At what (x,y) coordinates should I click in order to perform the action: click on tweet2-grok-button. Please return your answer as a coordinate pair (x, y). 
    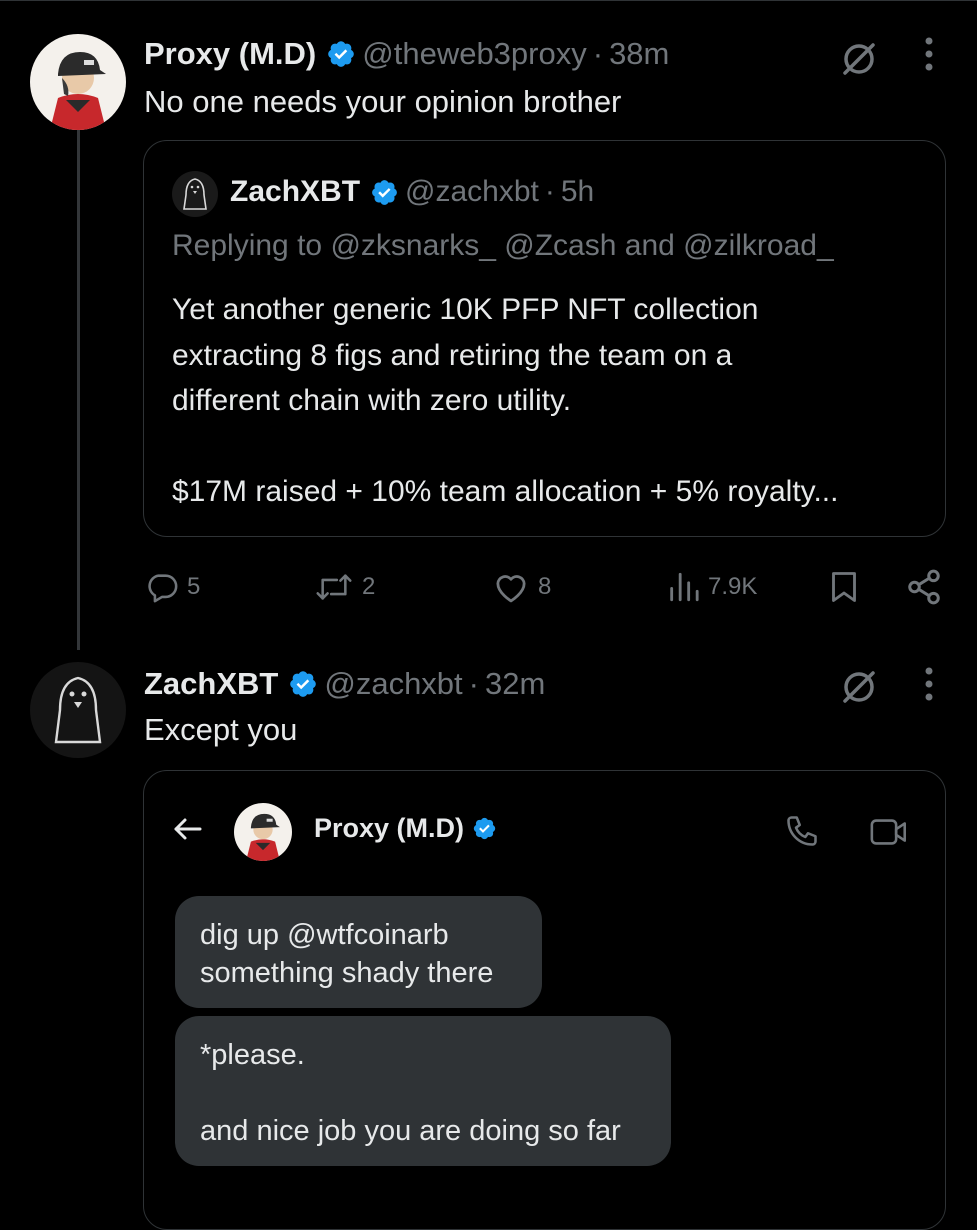
    Looking at the image, I should click on (859, 687).